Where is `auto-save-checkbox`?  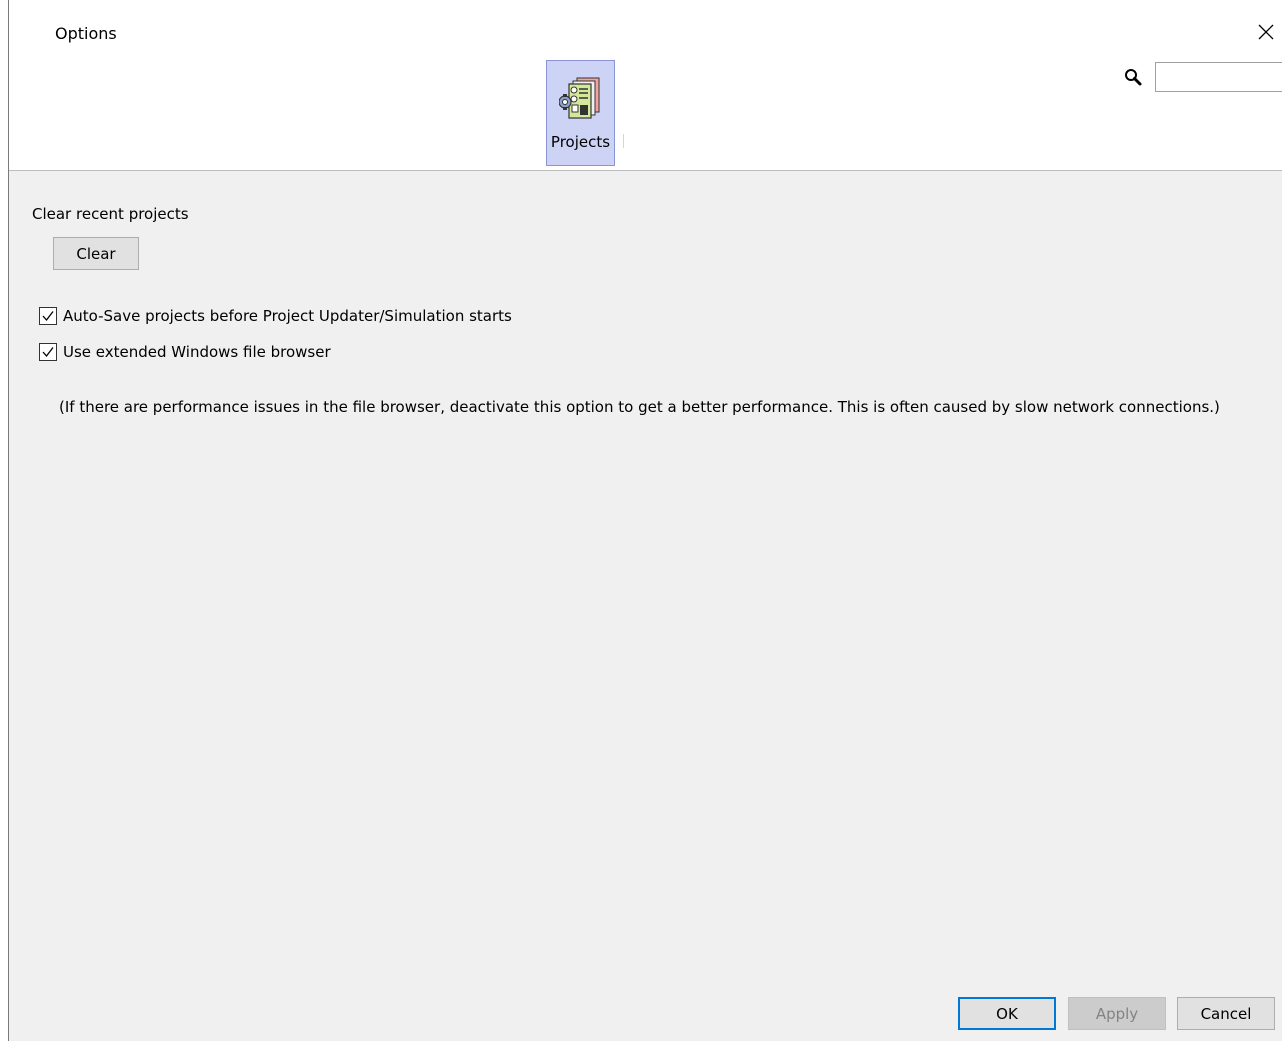 auto-save-checkbox is located at coordinates (48, 316).